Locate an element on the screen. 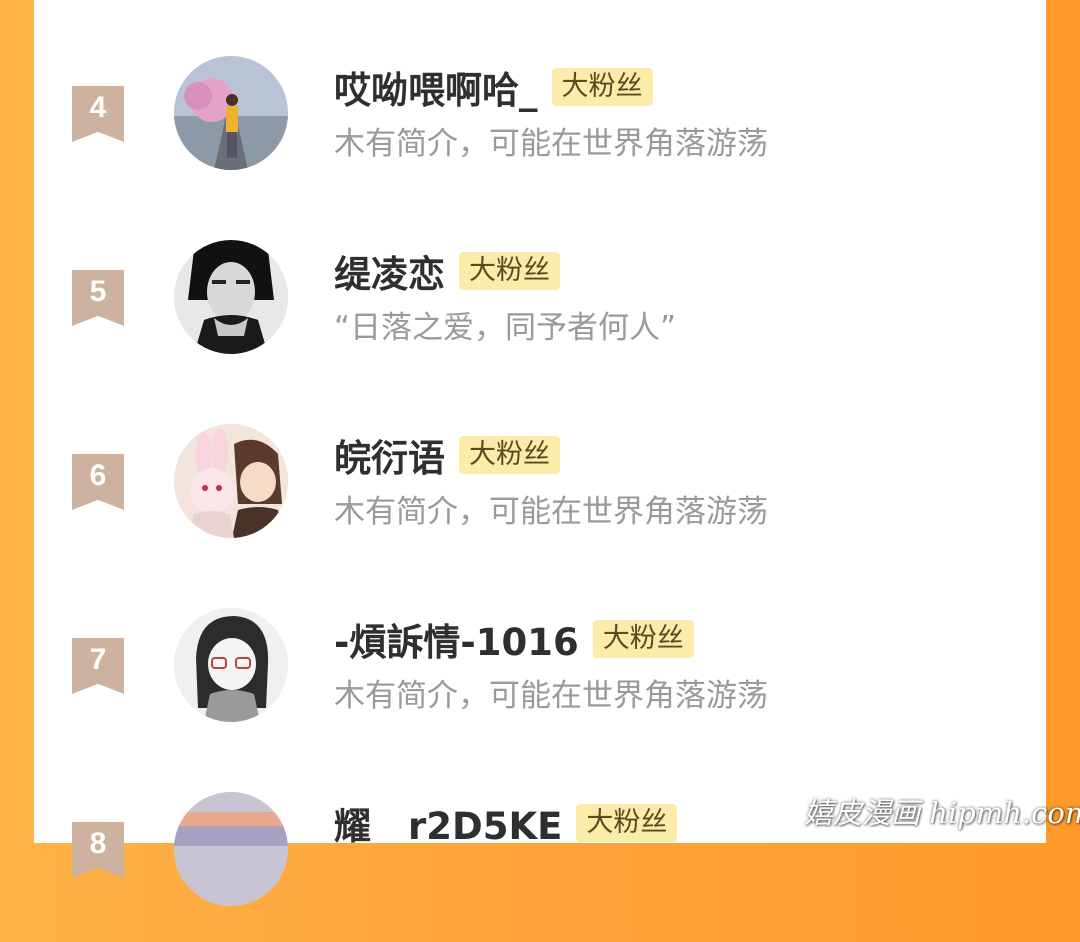 The image size is (1080, 942). list-item: 4 哎呦喂啊哈_ 大粉丝 木有简介，可能在世界角落游荡 is located at coordinates (540, 131).